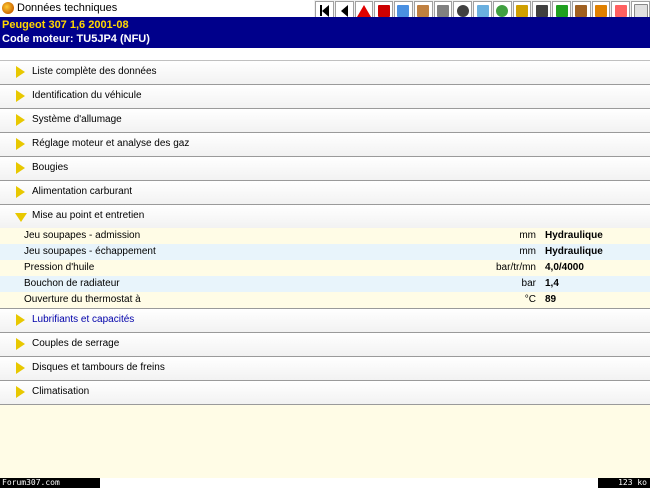 This screenshot has width=650, height=488. What do you see at coordinates (325, 192) in the screenshot?
I see `section-alimentation: Alimentation carburant` at bounding box center [325, 192].